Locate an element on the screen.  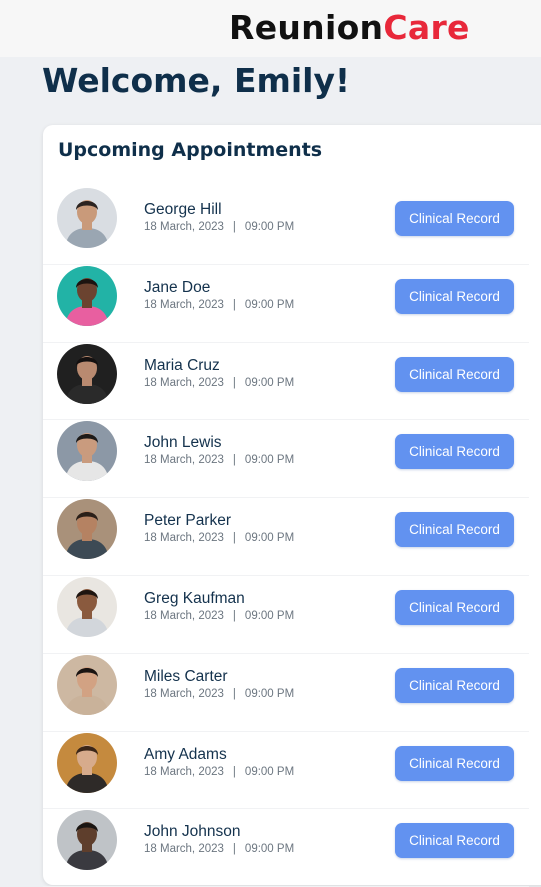
patient-name: John Johnson is located at coordinates (192, 832).